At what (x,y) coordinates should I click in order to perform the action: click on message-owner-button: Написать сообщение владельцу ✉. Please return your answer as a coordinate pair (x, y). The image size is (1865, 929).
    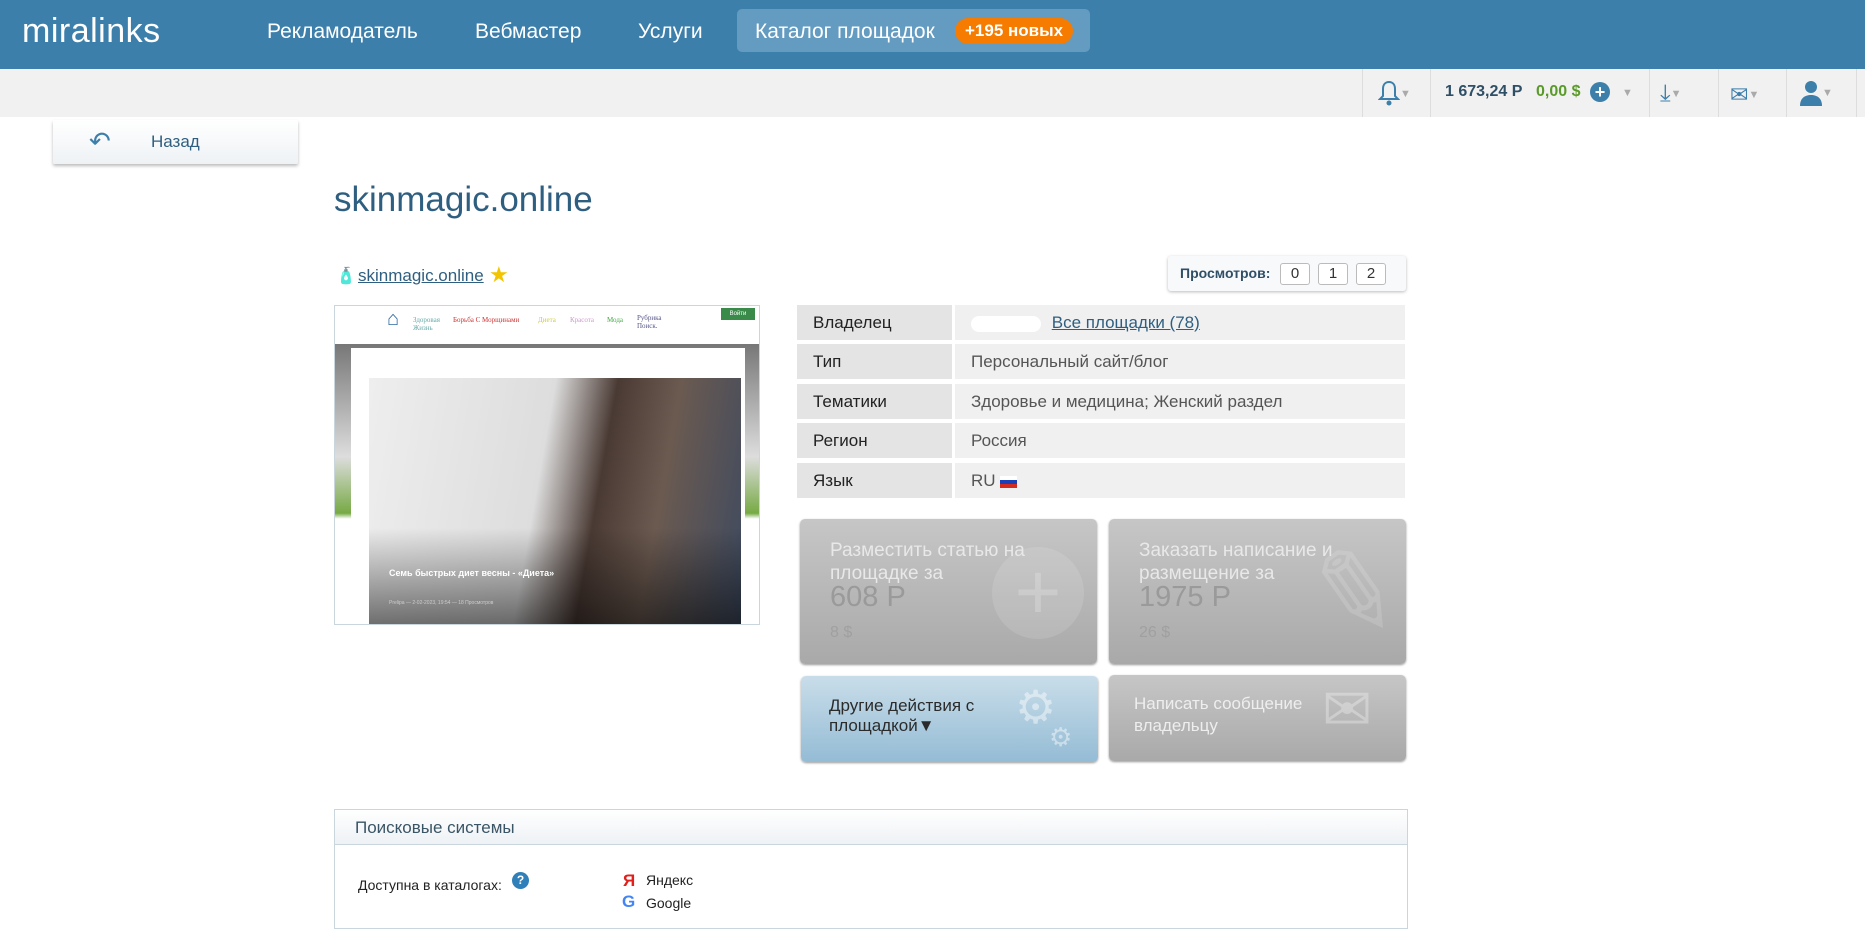
    Looking at the image, I should click on (1257, 718).